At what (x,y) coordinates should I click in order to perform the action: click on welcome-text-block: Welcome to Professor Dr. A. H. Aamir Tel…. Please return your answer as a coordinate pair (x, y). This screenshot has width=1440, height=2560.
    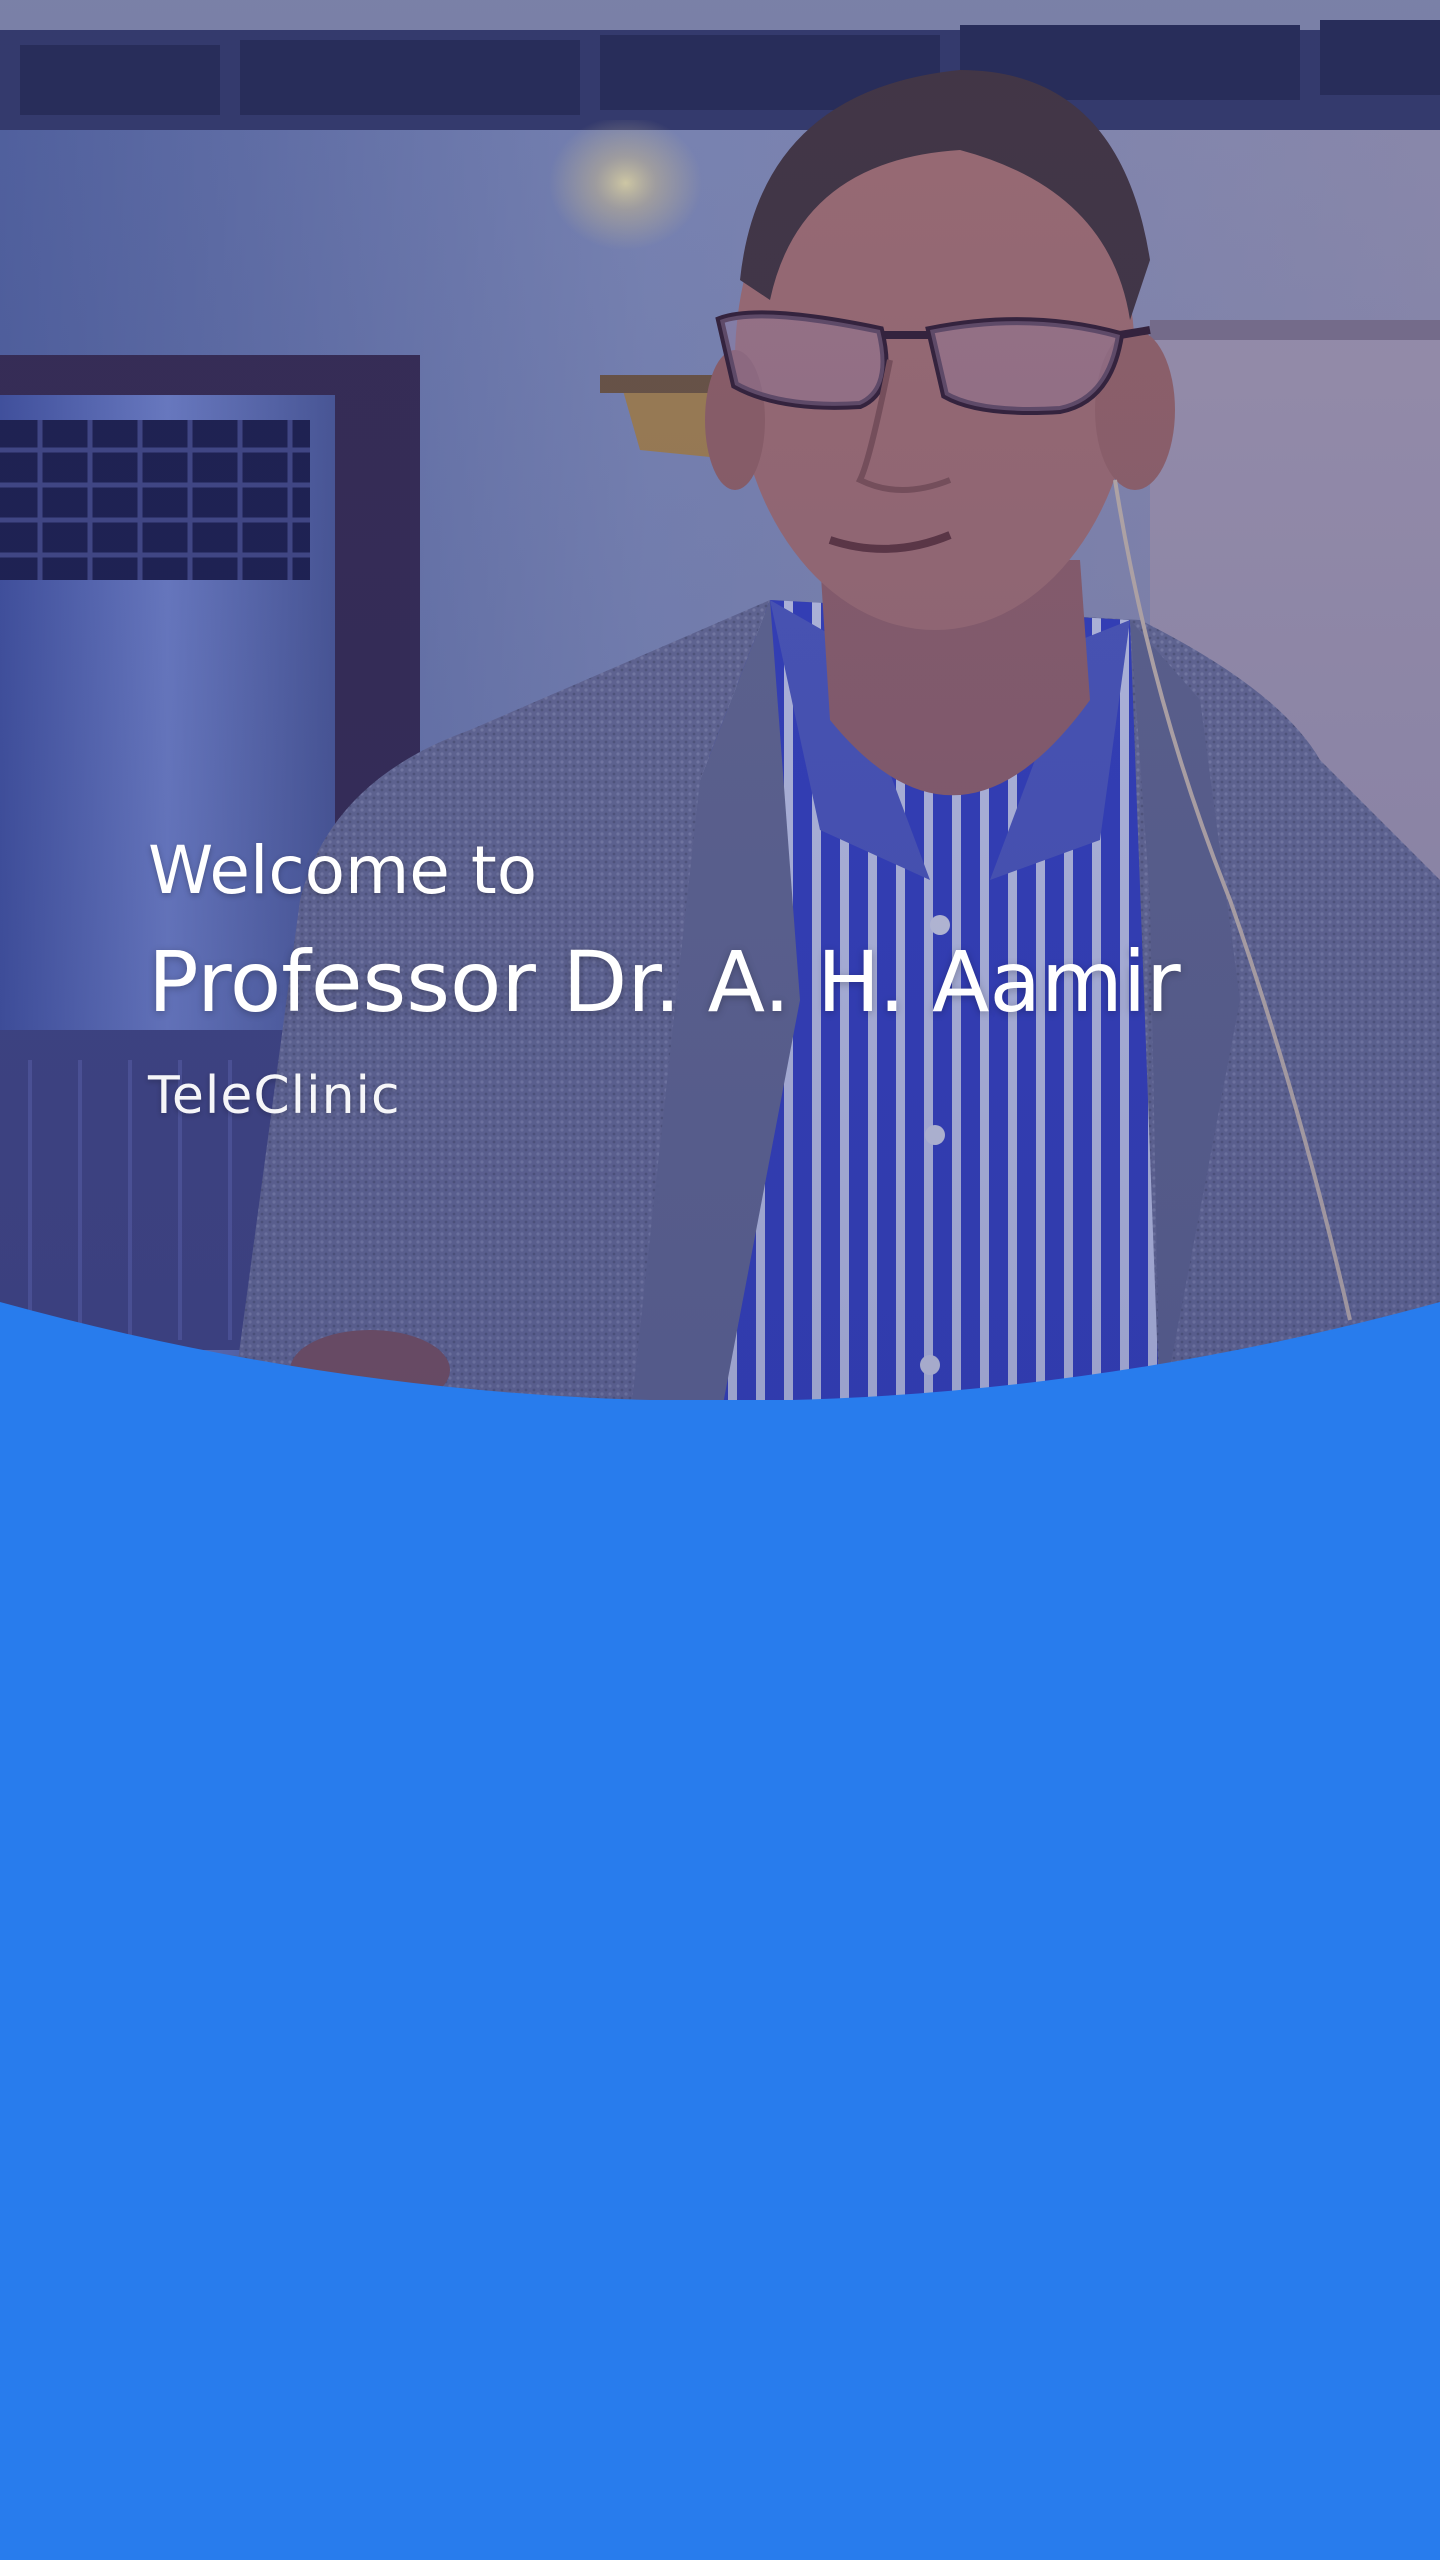
    Looking at the image, I should click on (664, 979).